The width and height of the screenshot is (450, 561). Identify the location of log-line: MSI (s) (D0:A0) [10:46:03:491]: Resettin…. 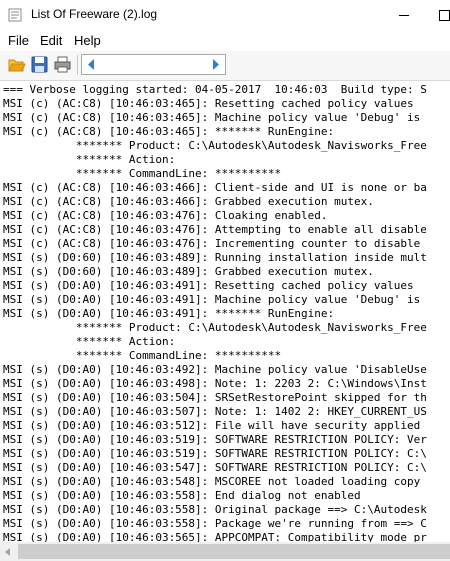
(208, 285).